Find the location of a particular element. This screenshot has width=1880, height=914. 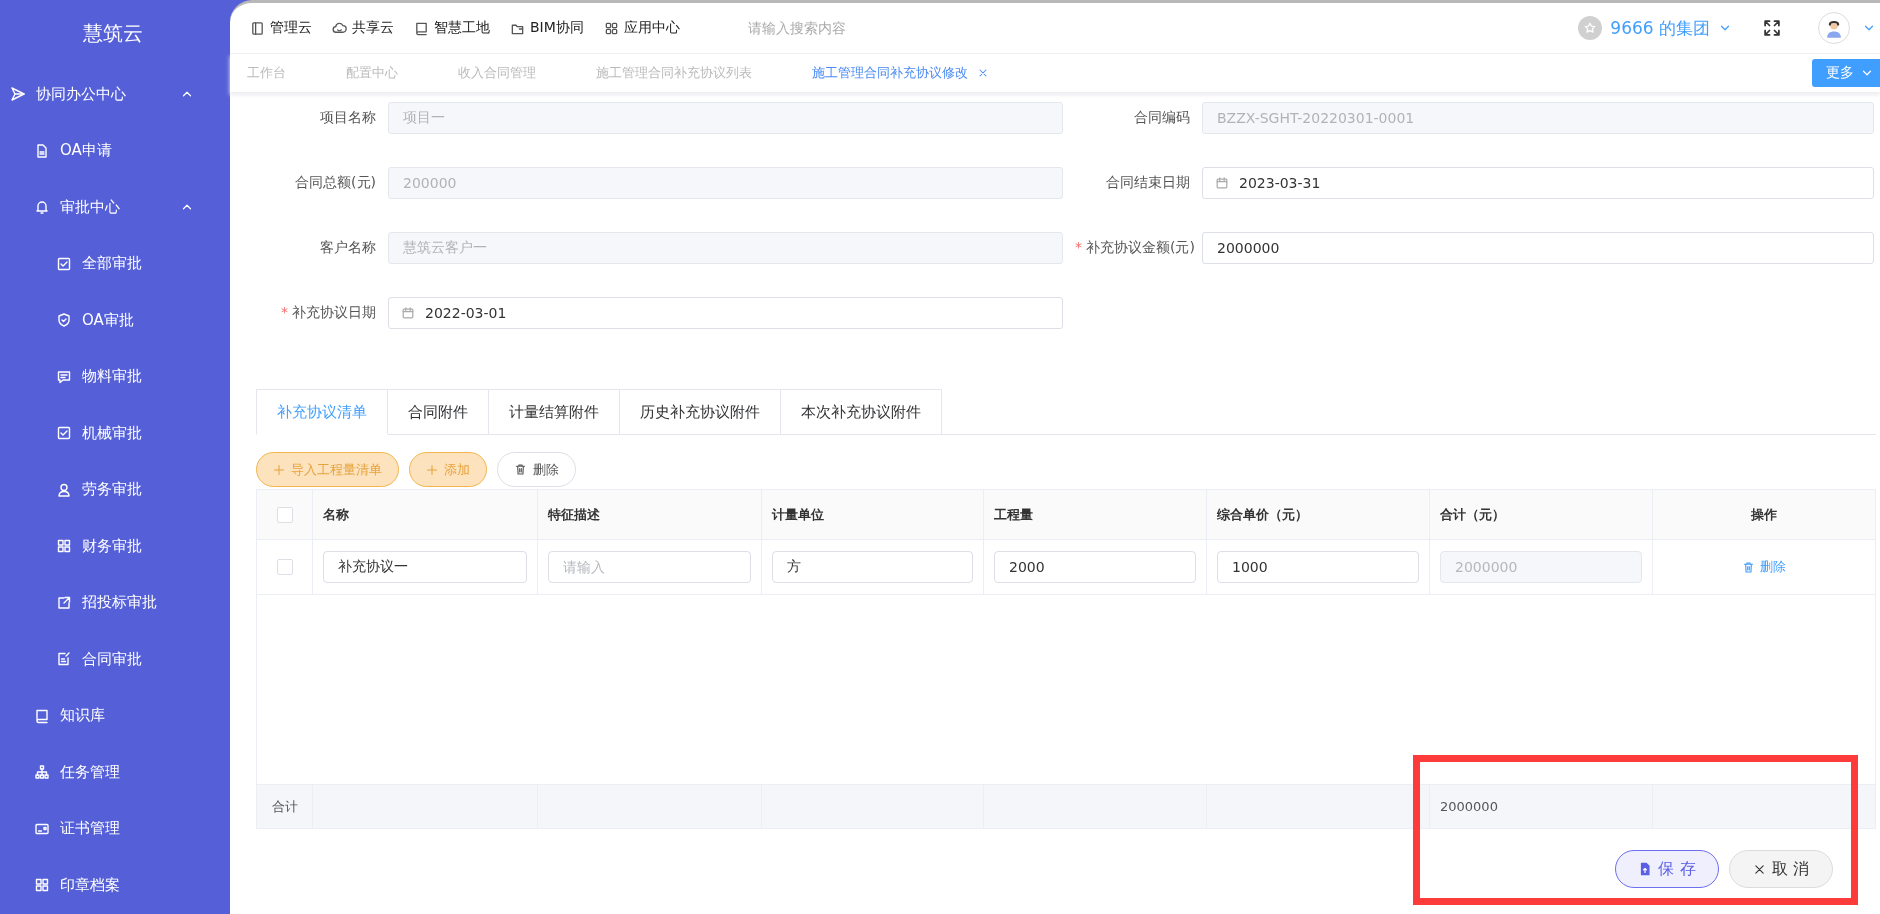

sidebar-item: OA申请 is located at coordinates (115, 150).